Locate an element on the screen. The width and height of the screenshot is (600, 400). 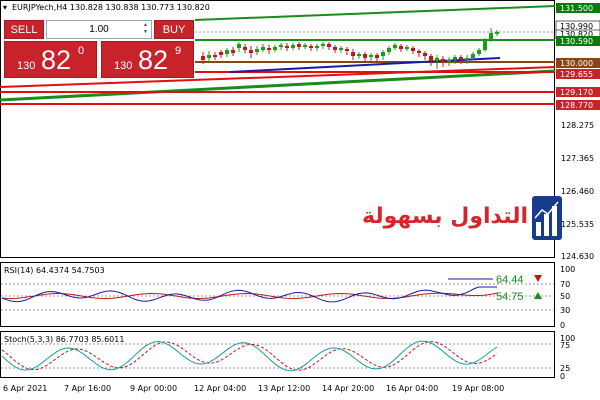
price-box-label: 130.000 is located at coordinates (576, 63).